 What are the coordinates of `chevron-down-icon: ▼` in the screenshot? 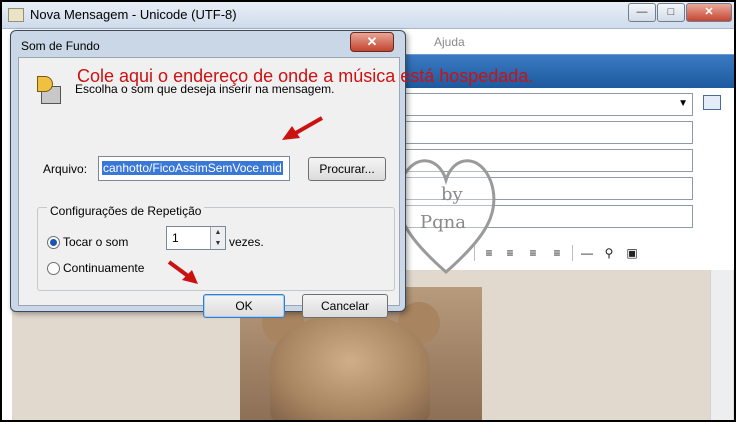 It's located at (683, 103).